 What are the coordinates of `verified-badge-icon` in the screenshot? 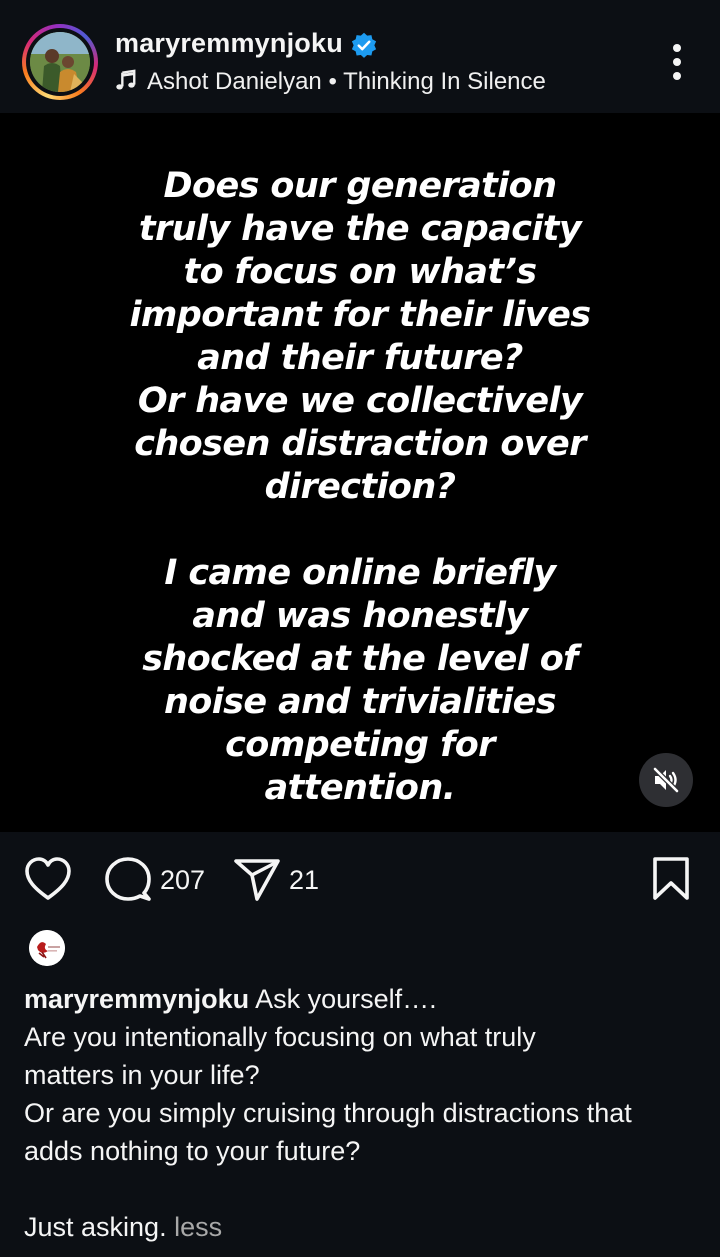 It's located at (364, 45).